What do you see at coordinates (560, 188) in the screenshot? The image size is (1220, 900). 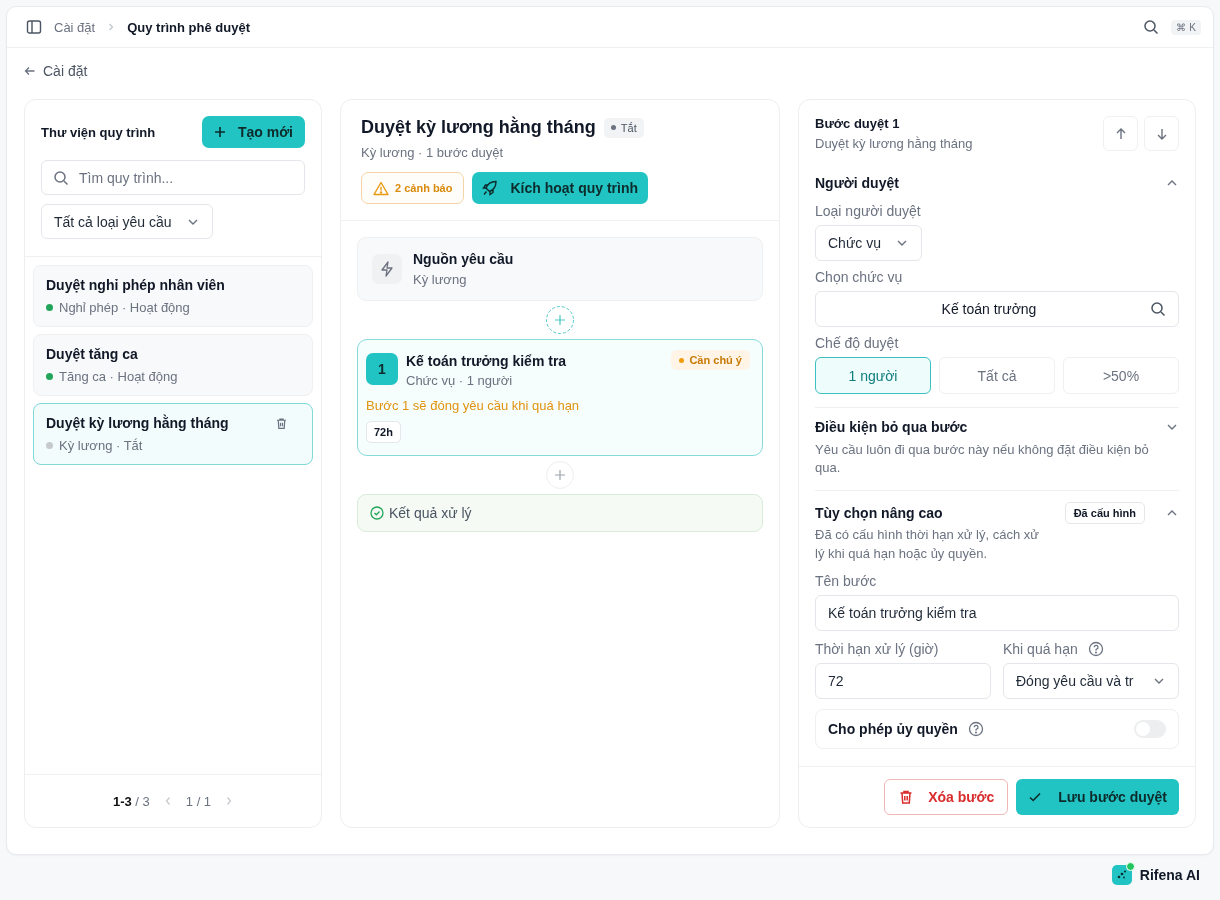 I see `activate-button: Kích hoạt quy trình` at bounding box center [560, 188].